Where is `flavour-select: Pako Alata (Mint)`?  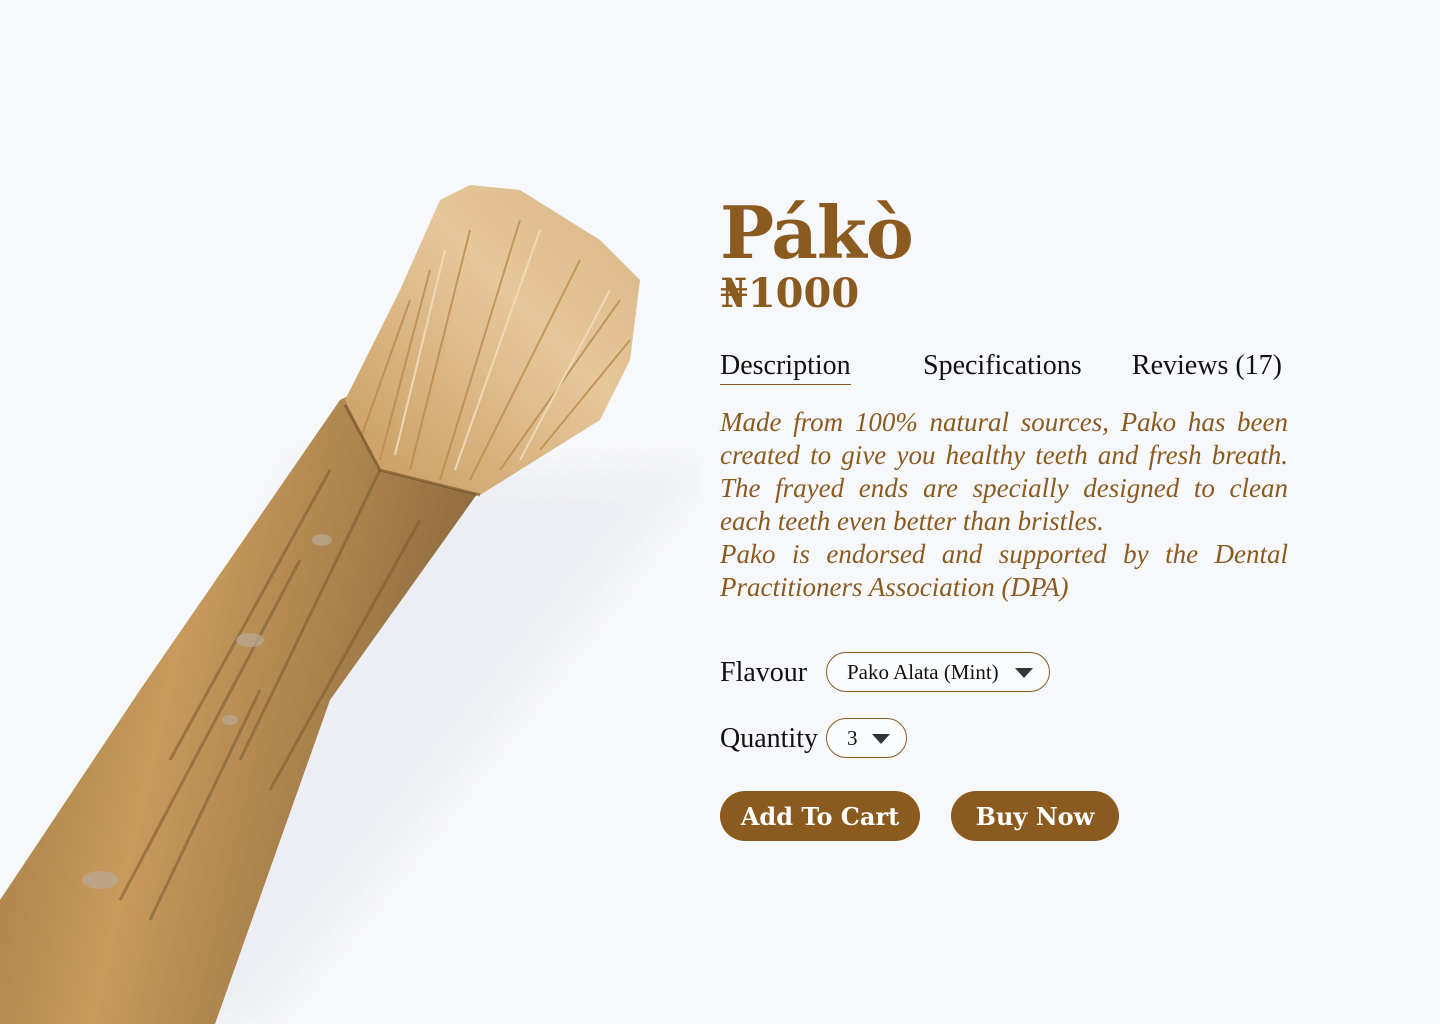
flavour-select: Pako Alata (Mint) is located at coordinates (938, 672).